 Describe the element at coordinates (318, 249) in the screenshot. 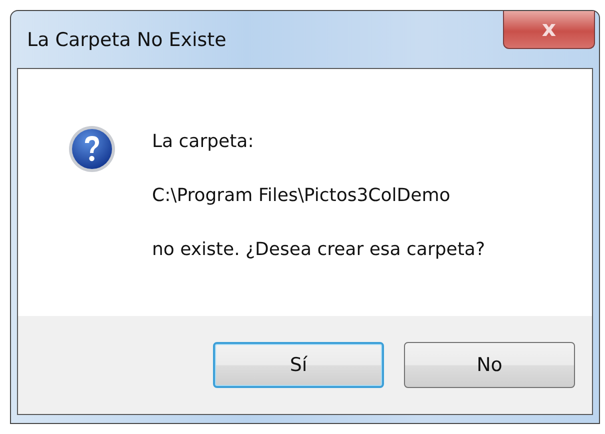

I see `message-text: no existe. ¿Desea crear esa carpeta?` at that location.